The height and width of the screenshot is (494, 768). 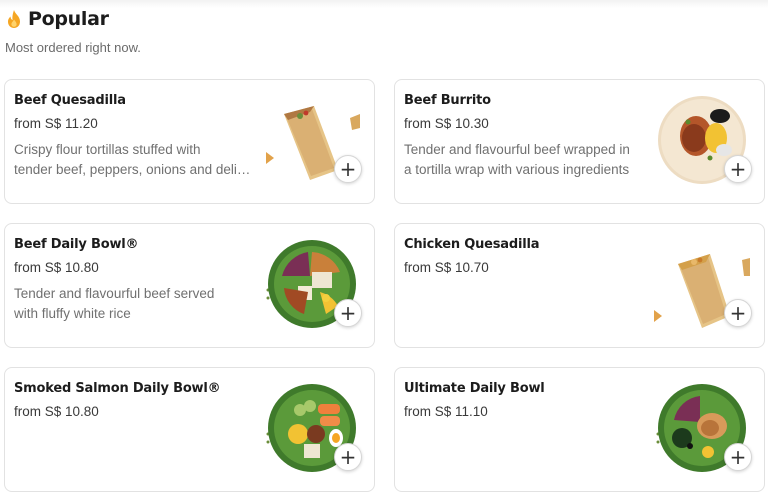 What do you see at coordinates (447, 100) in the screenshot?
I see `item-name: Beef Burrito` at bounding box center [447, 100].